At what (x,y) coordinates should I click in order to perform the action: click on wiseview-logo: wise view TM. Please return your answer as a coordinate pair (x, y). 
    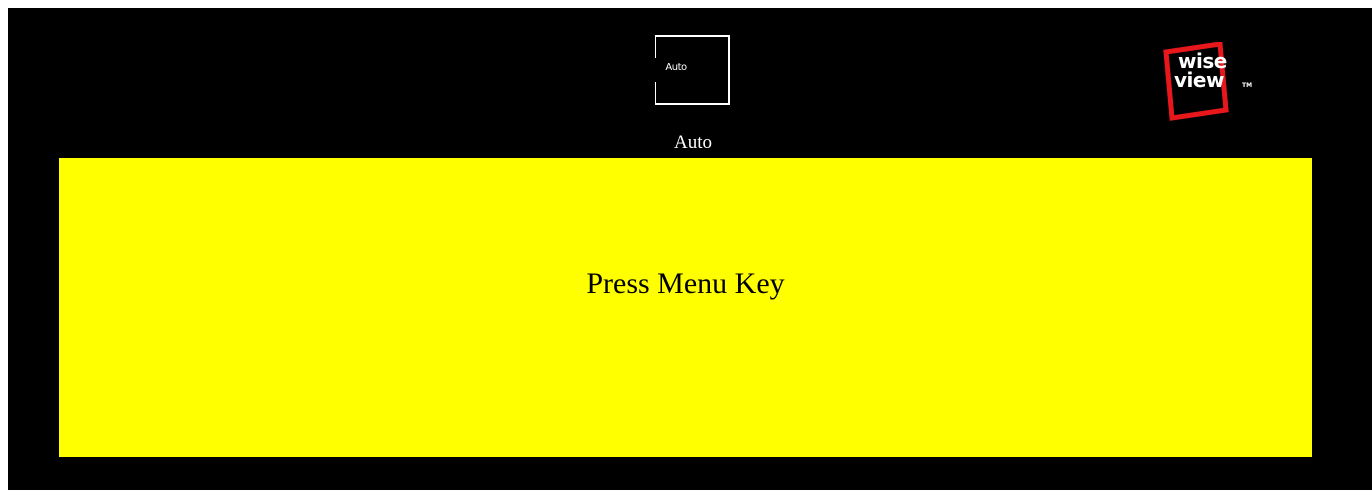
    Looking at the image, I should click on (1208, 86).